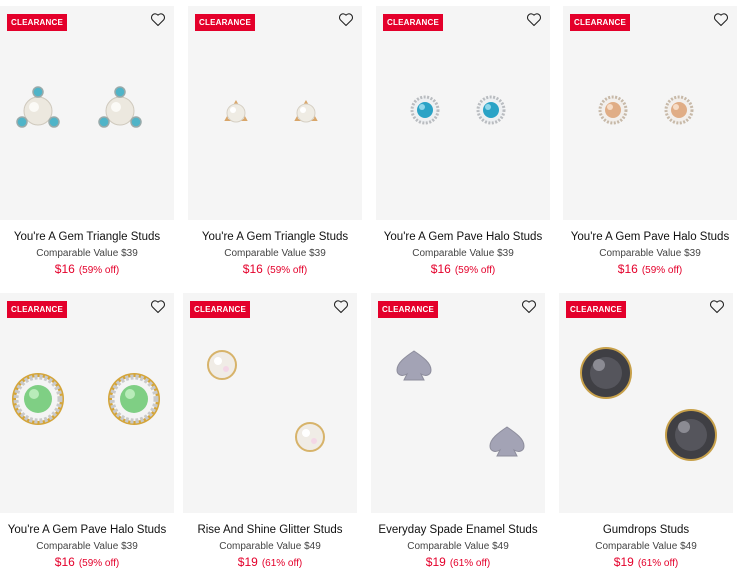 The height and width of the screenshot is (572, 737). Describe the element at coordinates (646, 110) in the screenshot. I see `product-image-champagne-halo-studs` at that location.